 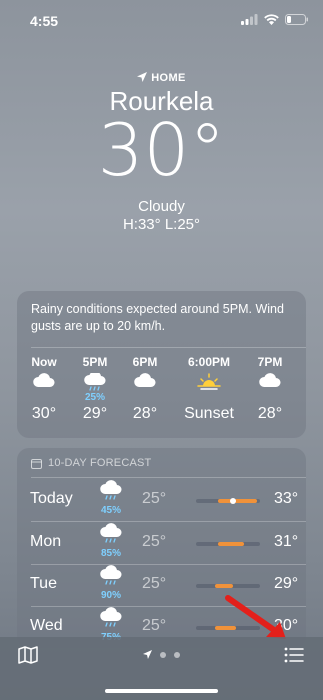 What do you see at coordinates (161, 150) in the screenshot?
I see `current-temperature: 30°` at bounding box center [161, 150].